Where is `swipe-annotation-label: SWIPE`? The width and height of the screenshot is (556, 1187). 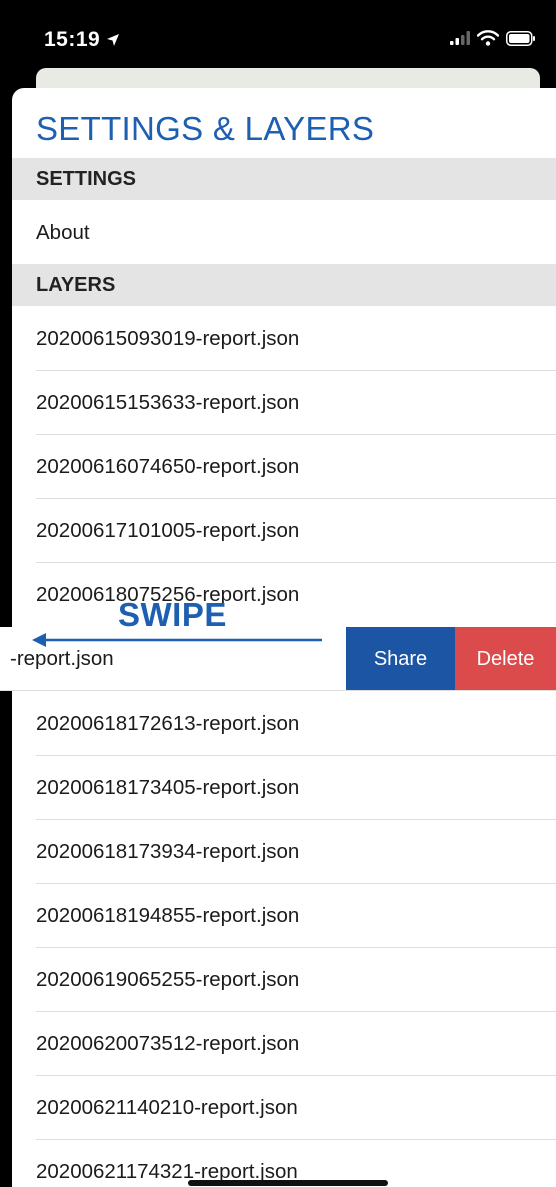 swipe-annotation-label: SWIPE is located at coordinates (172, 614).